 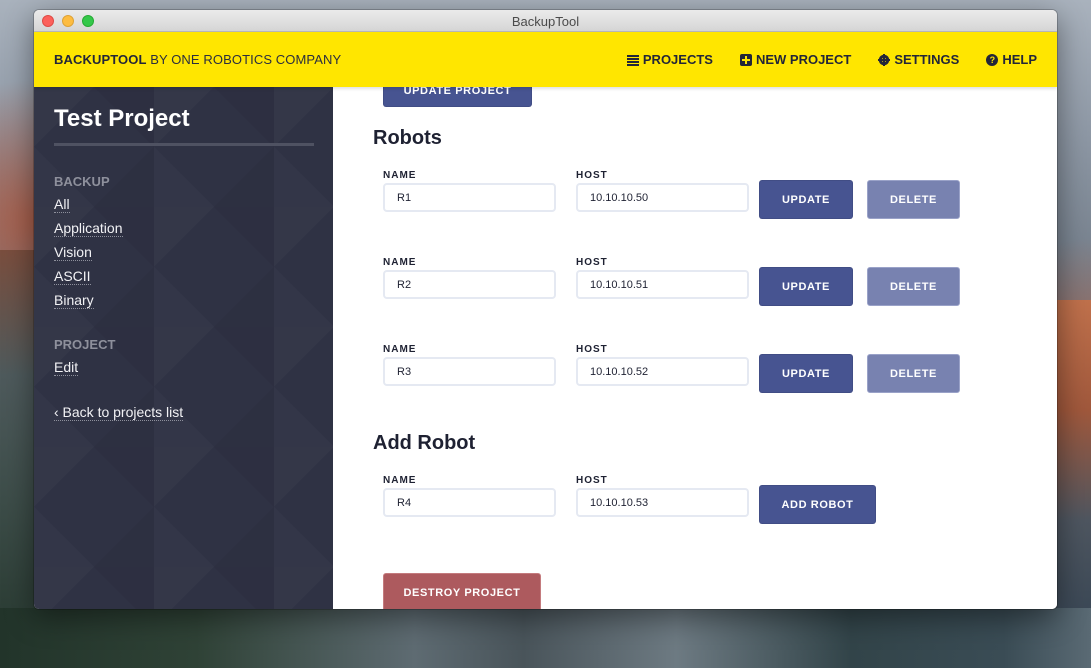 I want to click on sidebar-item-application: Application, so click(x=88, y=228).